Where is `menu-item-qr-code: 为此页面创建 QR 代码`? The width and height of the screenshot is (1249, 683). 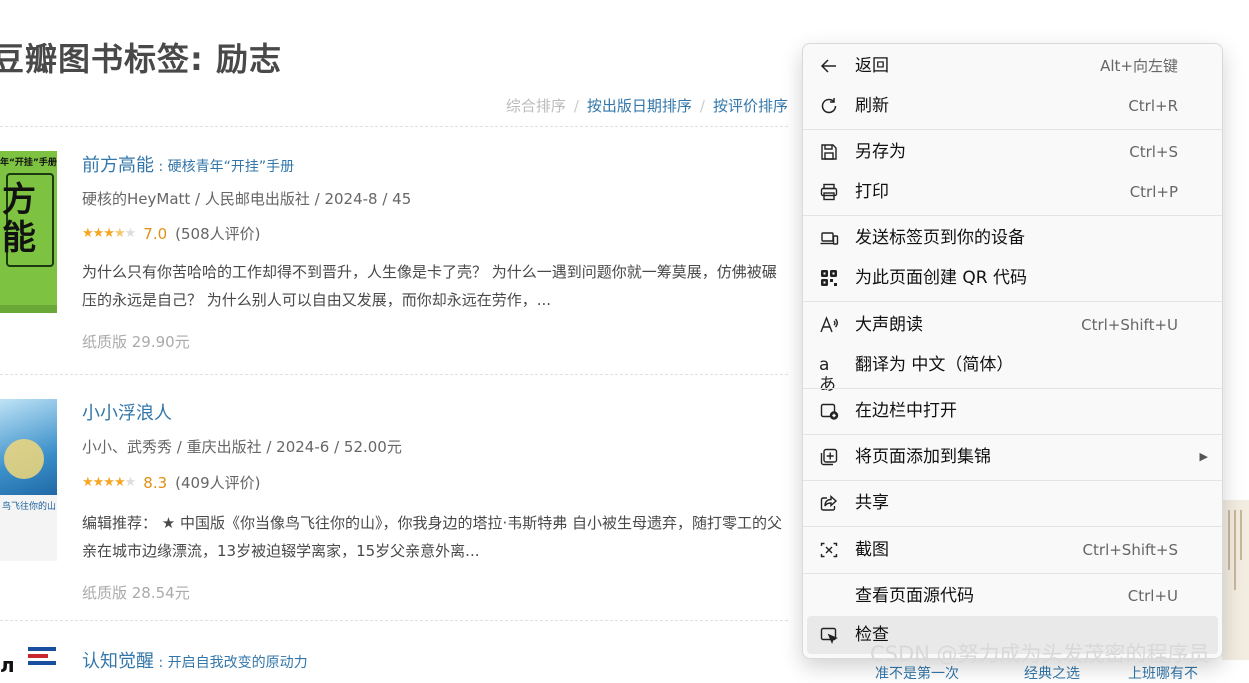 menu-item-qr-code: 为此页面创建 QR 代码 is located at coordinates (1012, 278).